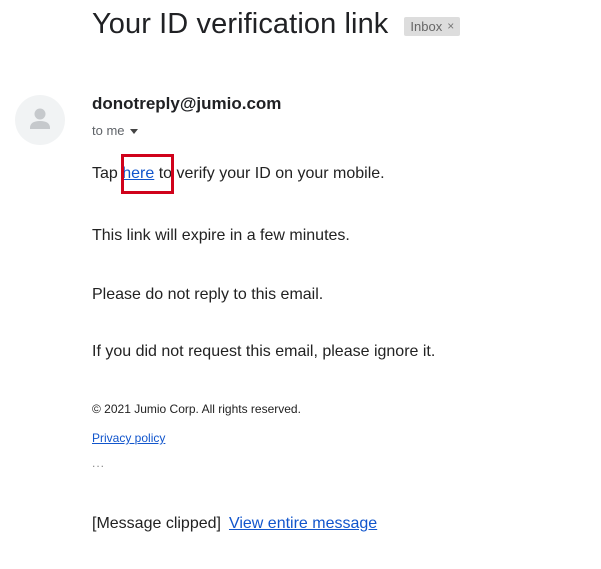 The width and height of the screenshot is (601, 569). Describe the element at coordinates (133, 131) in the screenshot. I see `caret-down-icon` at that location.